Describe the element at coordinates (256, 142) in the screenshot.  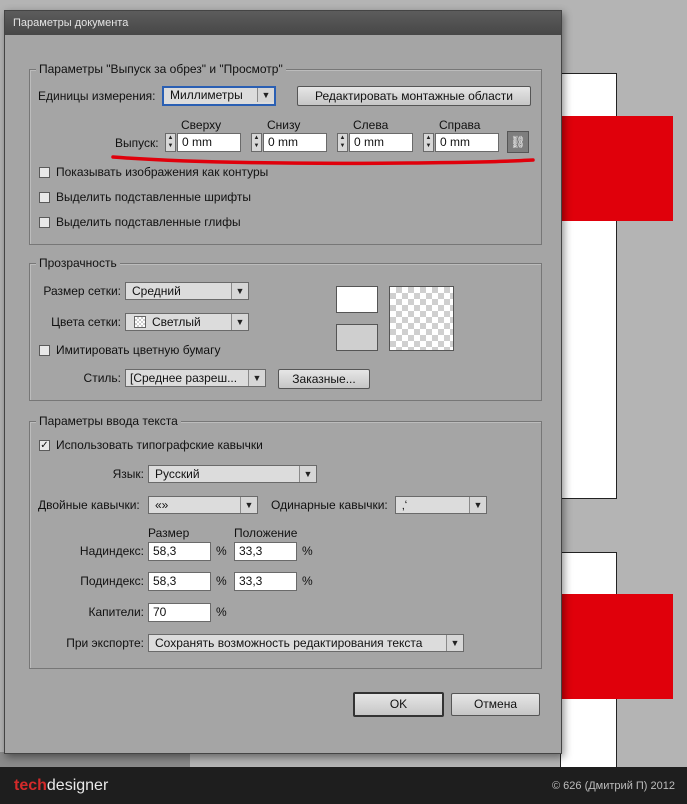
I see `bottom-stepper: ▲ ▼` at that location.